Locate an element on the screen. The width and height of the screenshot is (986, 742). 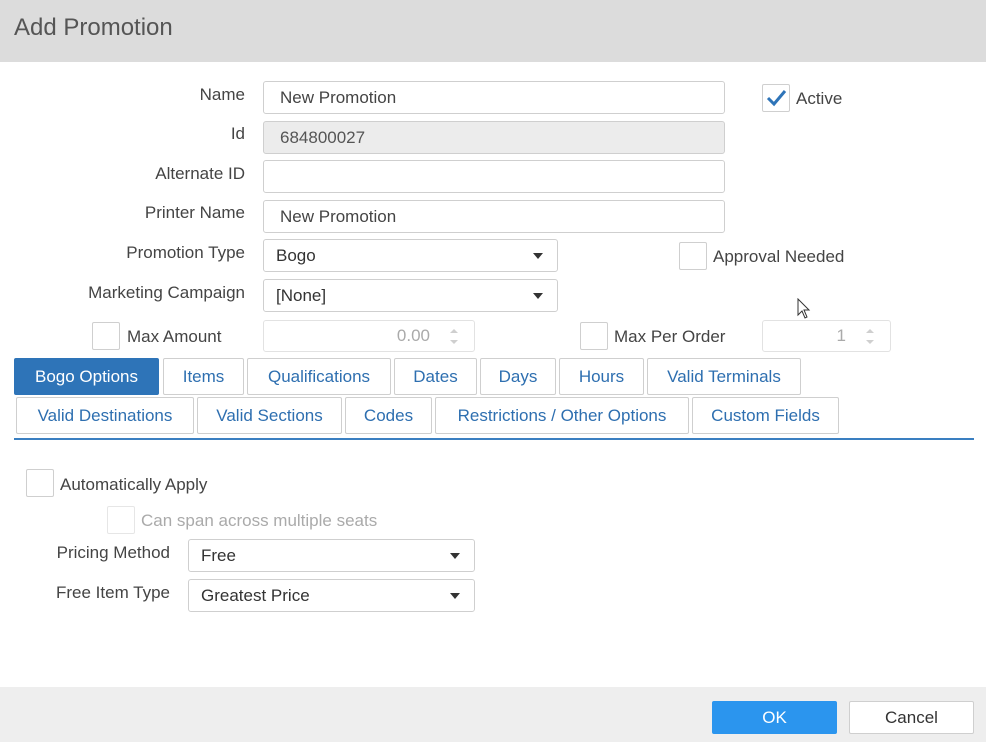
tab-valid-terminals: Valid Terminals is located at coordinates (724, 376).